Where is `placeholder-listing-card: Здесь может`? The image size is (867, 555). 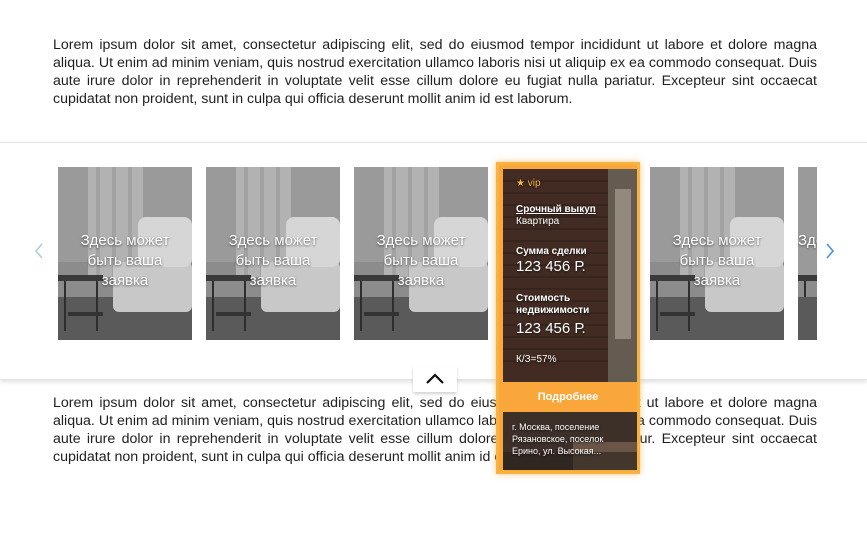
placeholder-listing-card: Здесь может is located at coordinates (807, 253).